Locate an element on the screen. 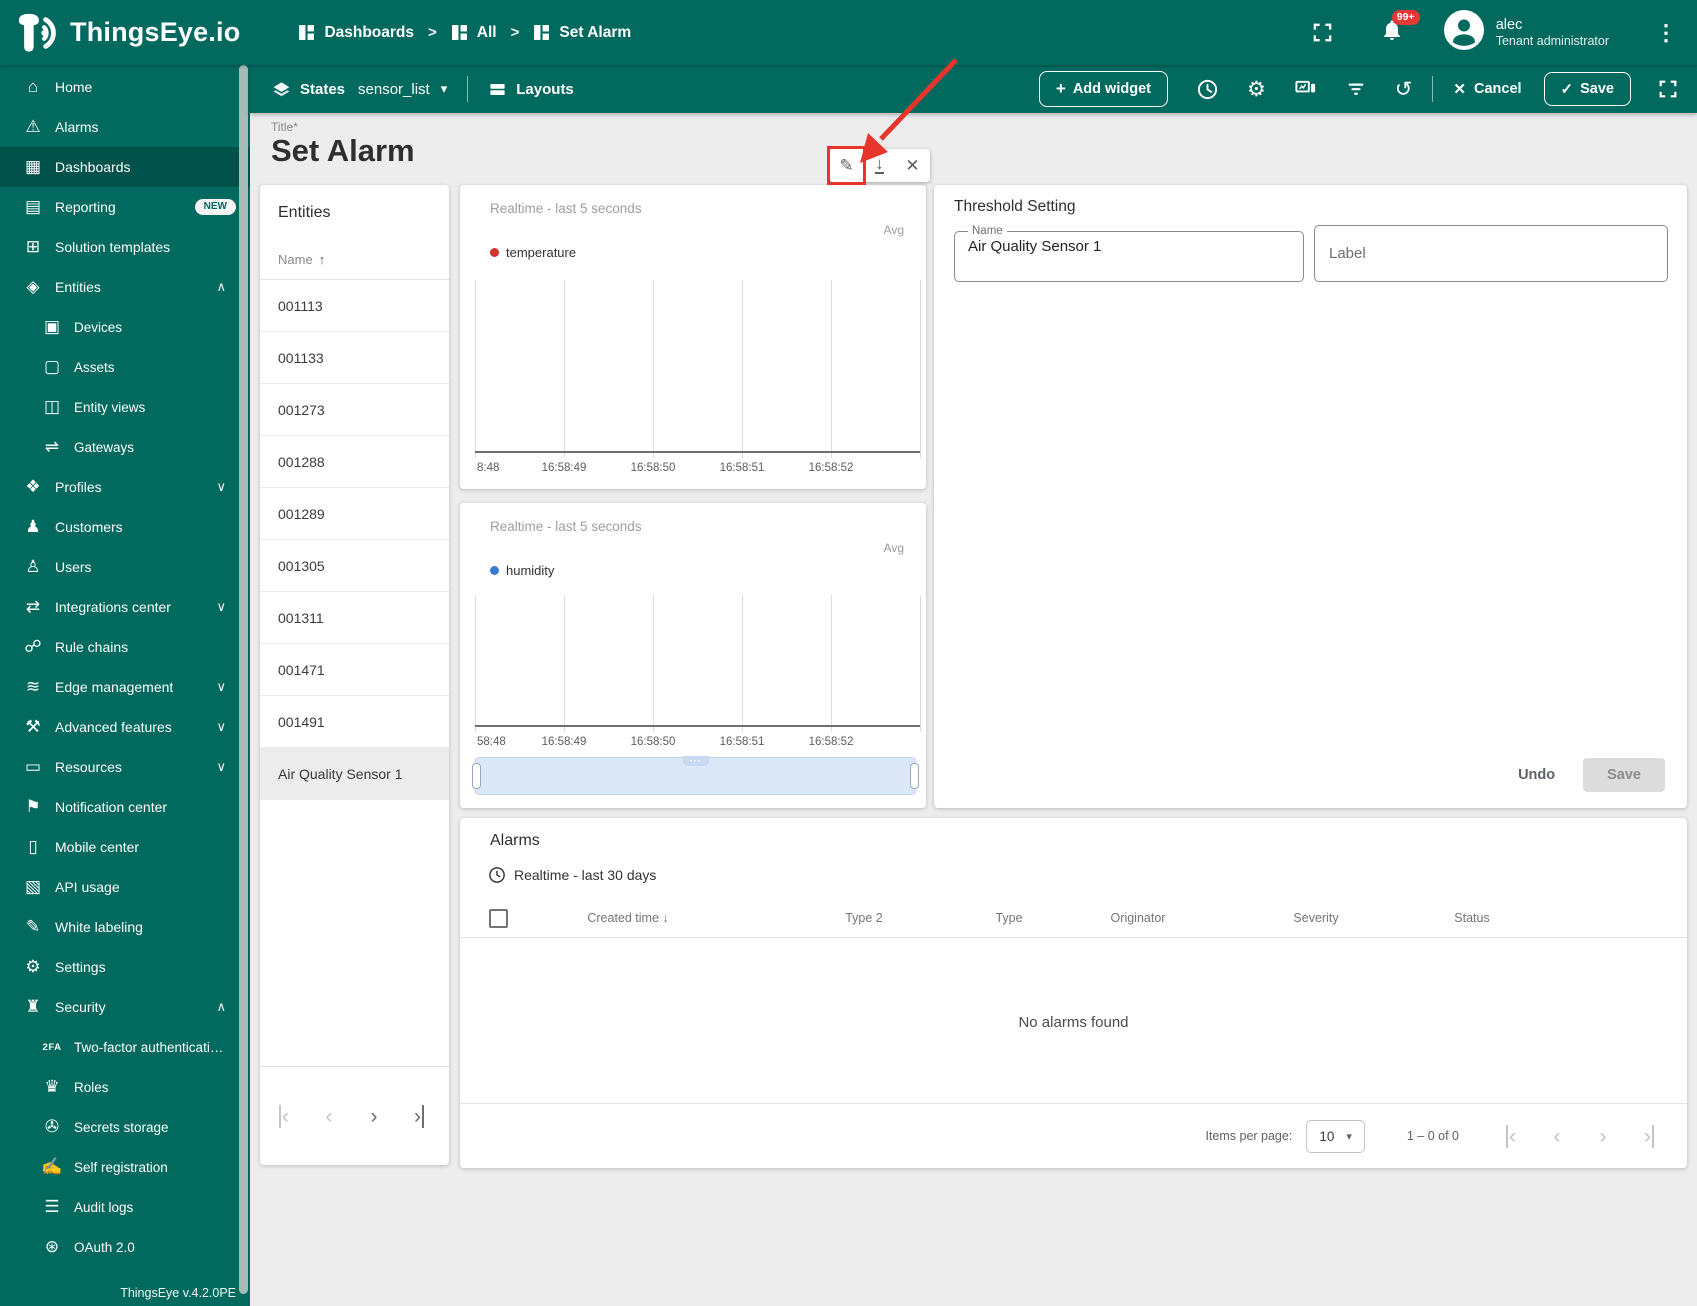 This screenshot has height=1306, width=1697. sidebar-item-entity-views: ◫ Entity views is located at coordinates (125, 407).